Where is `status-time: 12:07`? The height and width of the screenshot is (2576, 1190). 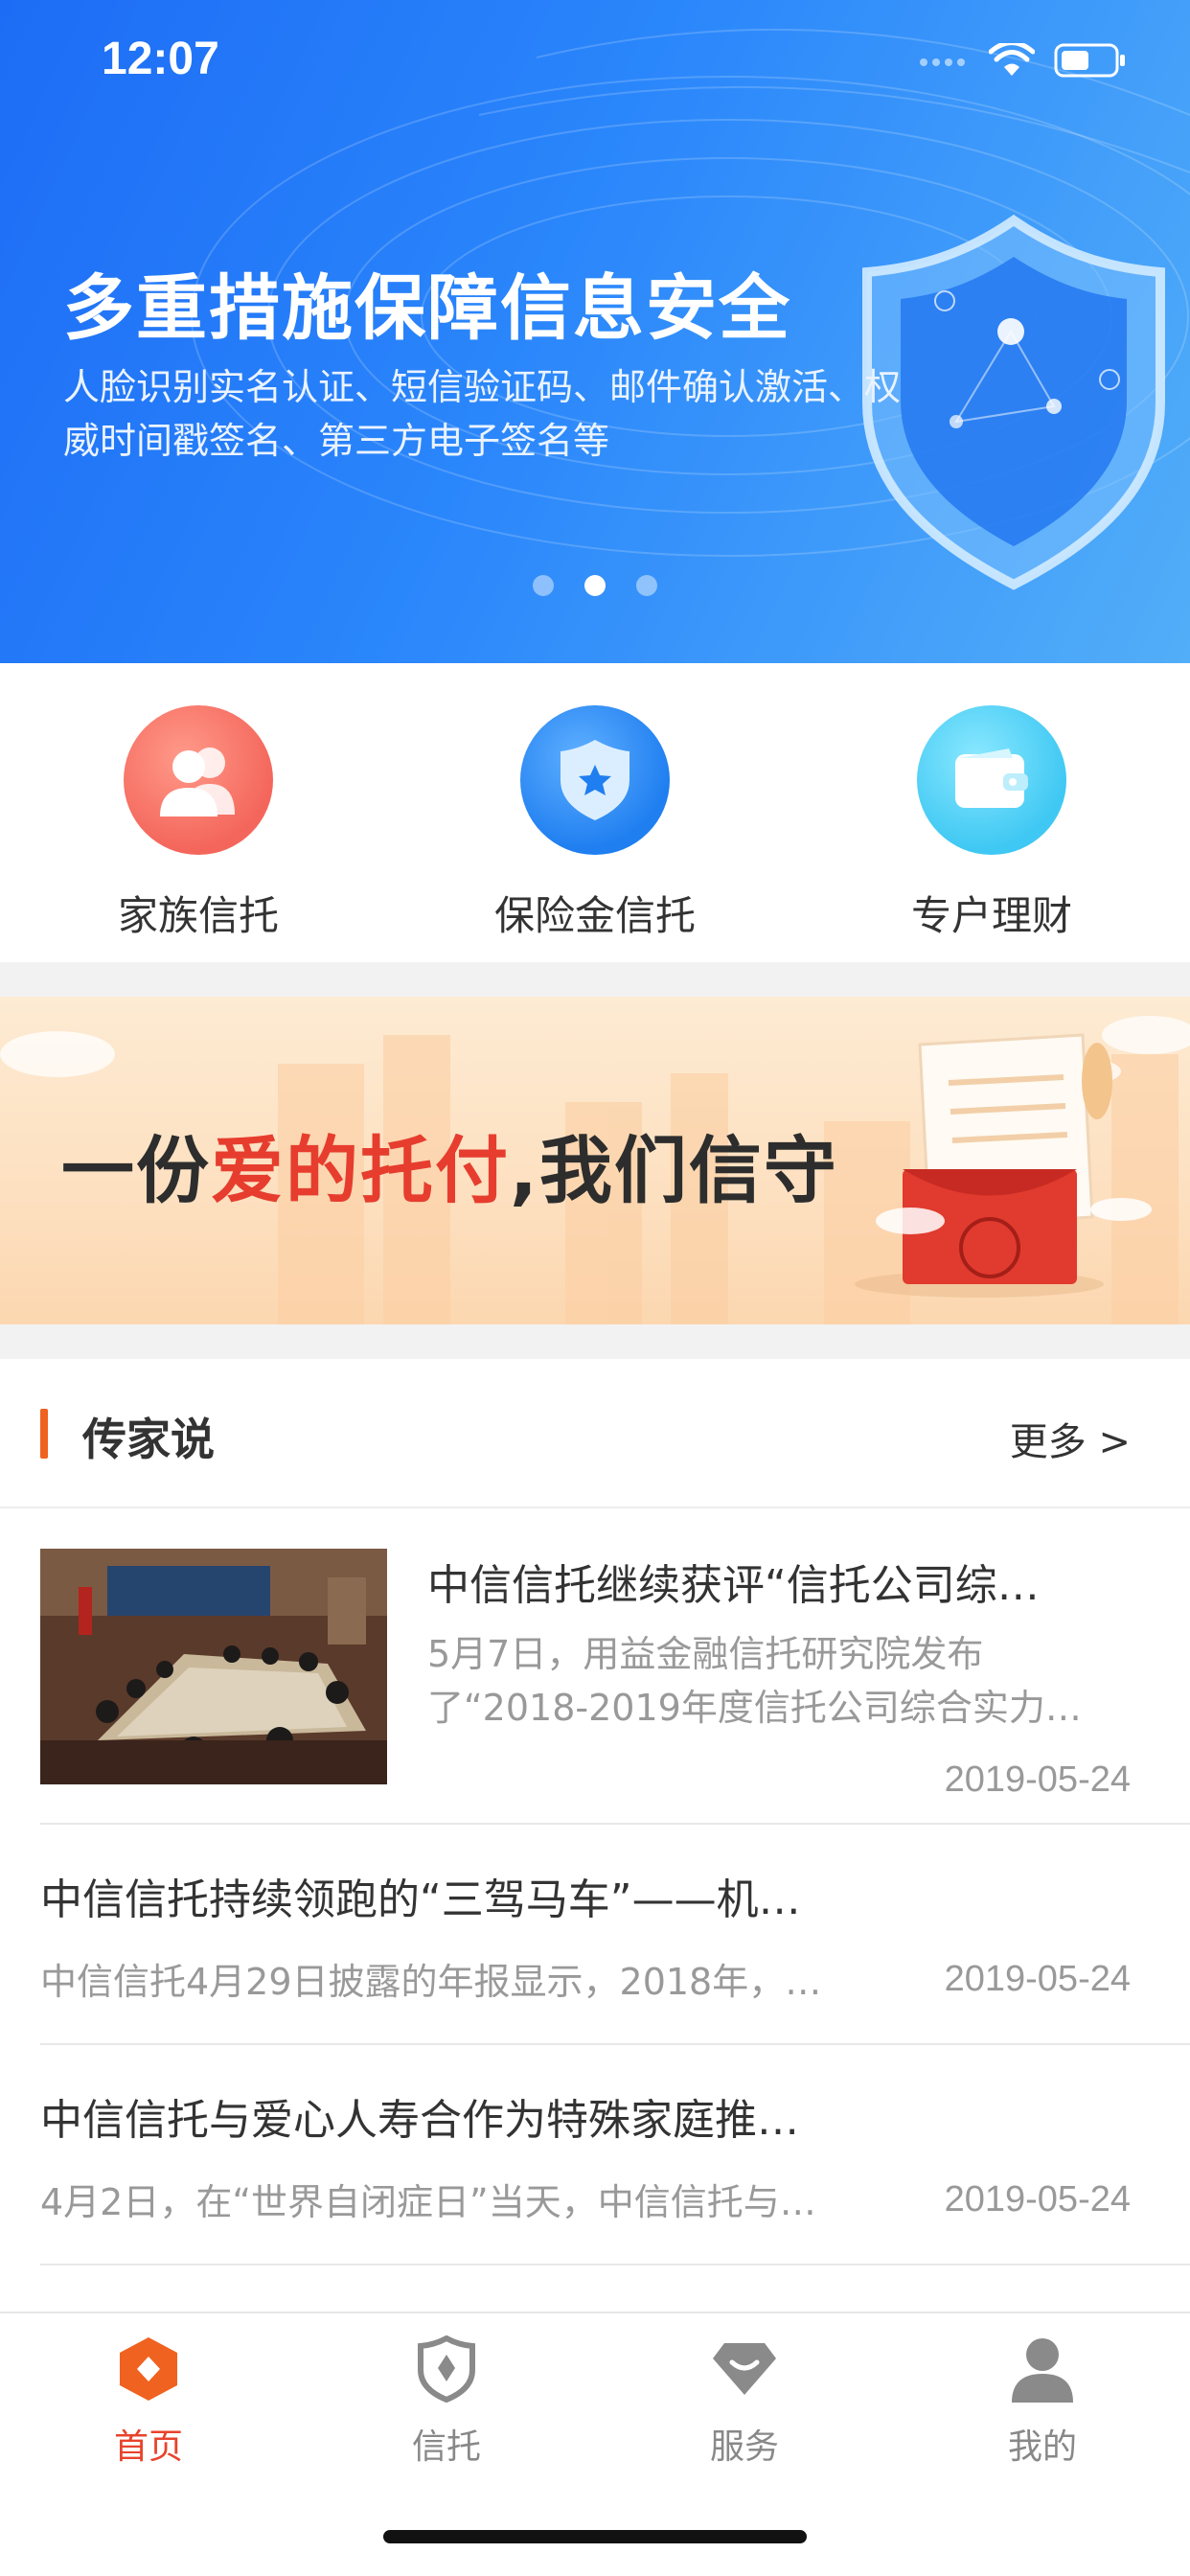
status-time: 12:07 is located at coordinates (160, 59).